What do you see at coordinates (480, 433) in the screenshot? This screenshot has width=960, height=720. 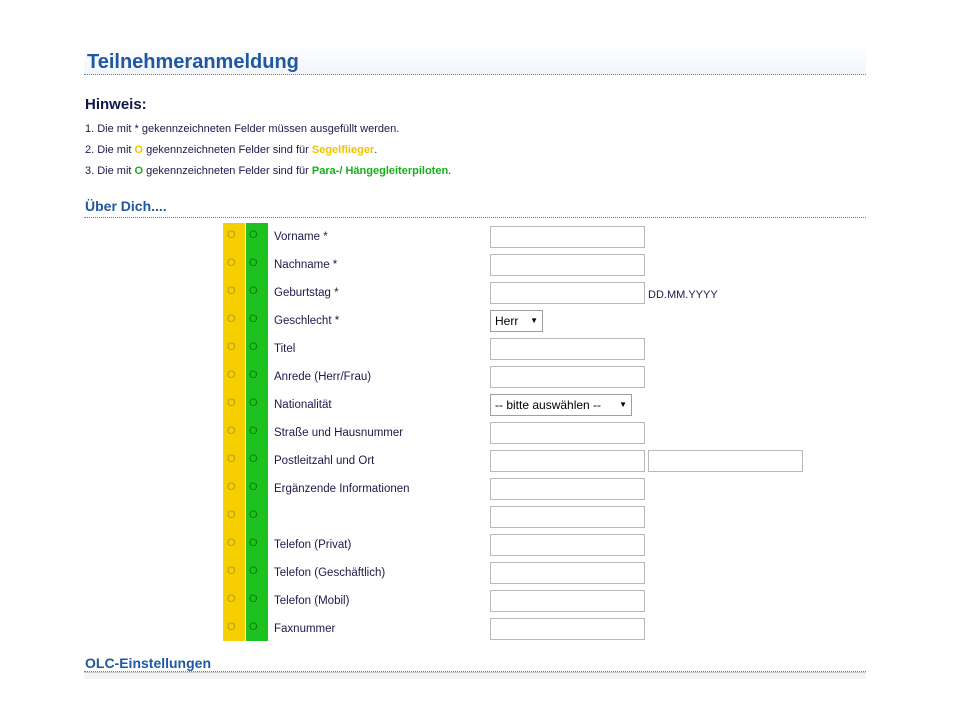 I see `form-row-strasse: O O Straße und Hausnummer` at bounding box center [480, 433].